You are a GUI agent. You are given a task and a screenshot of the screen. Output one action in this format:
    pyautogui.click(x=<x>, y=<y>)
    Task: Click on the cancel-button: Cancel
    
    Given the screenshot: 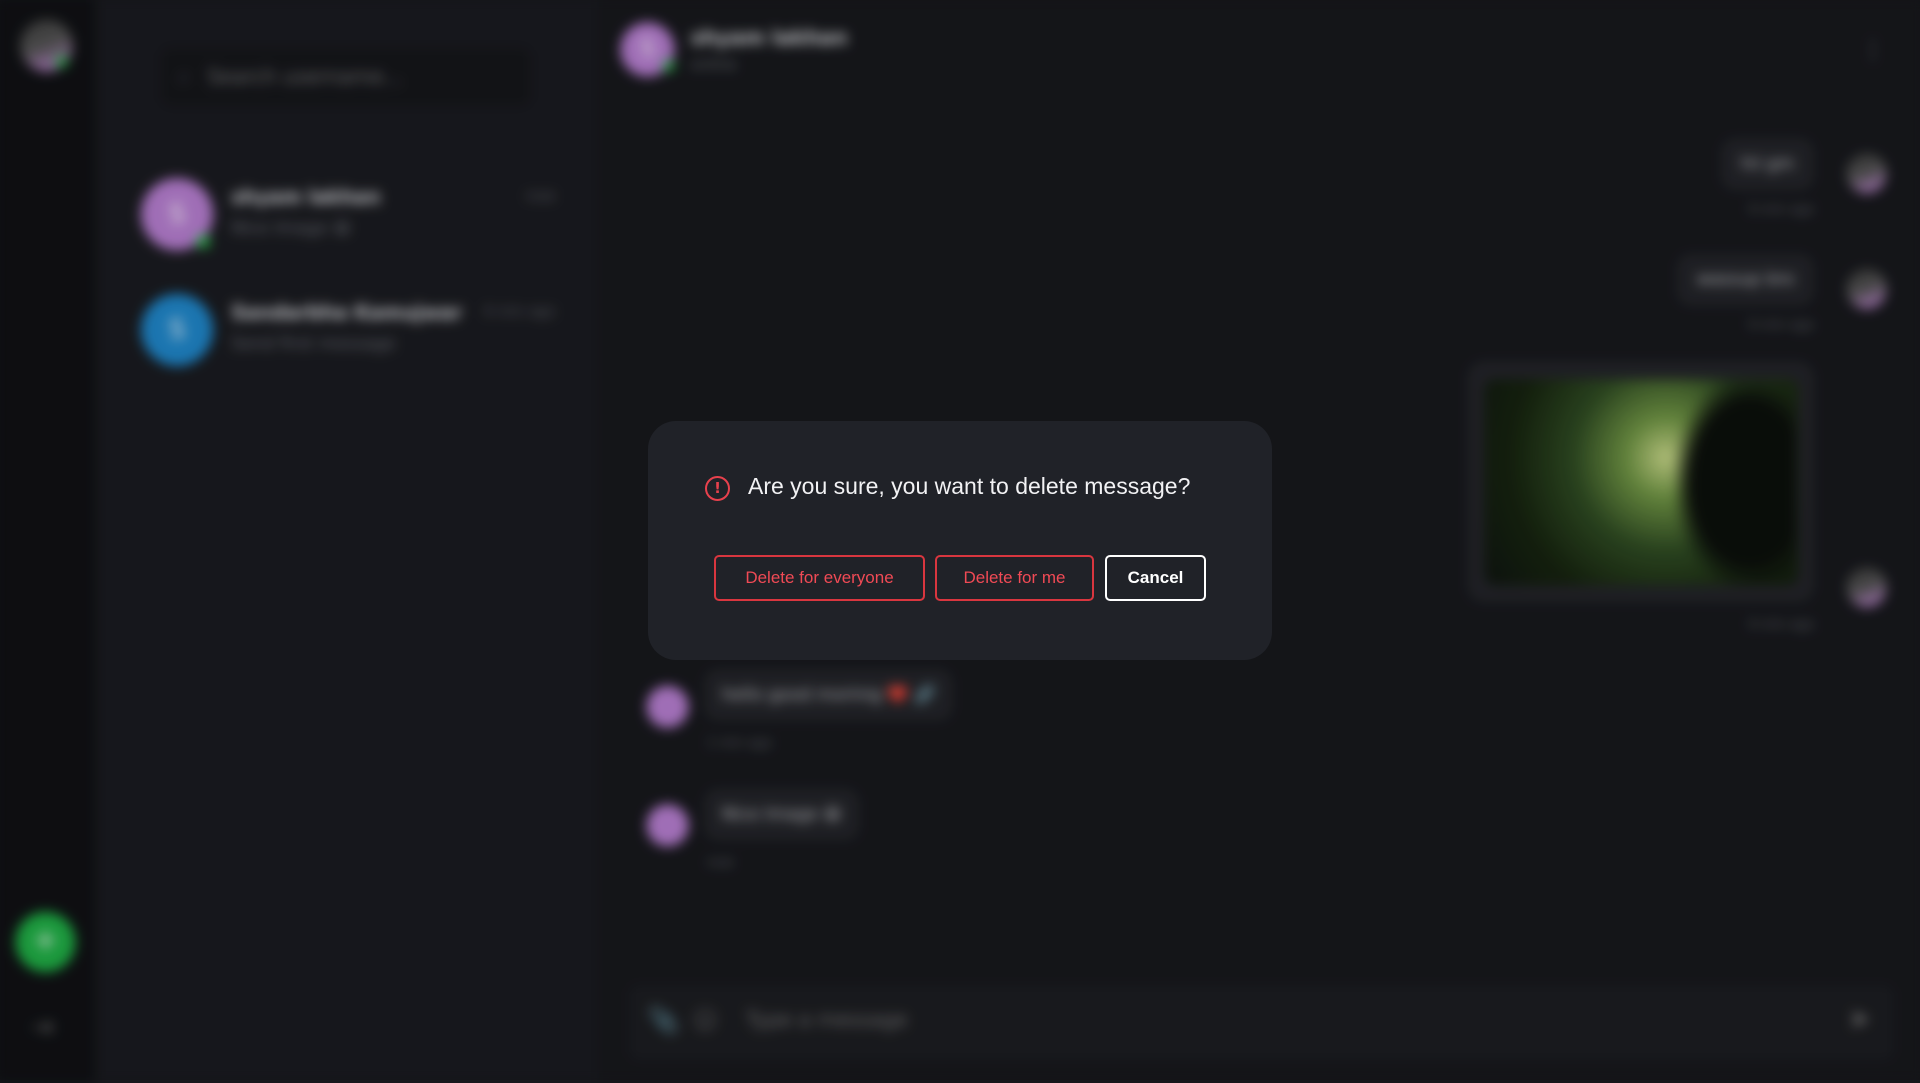 What is the action you would take?
    pyautogui.click(x=1155, y=578)
    